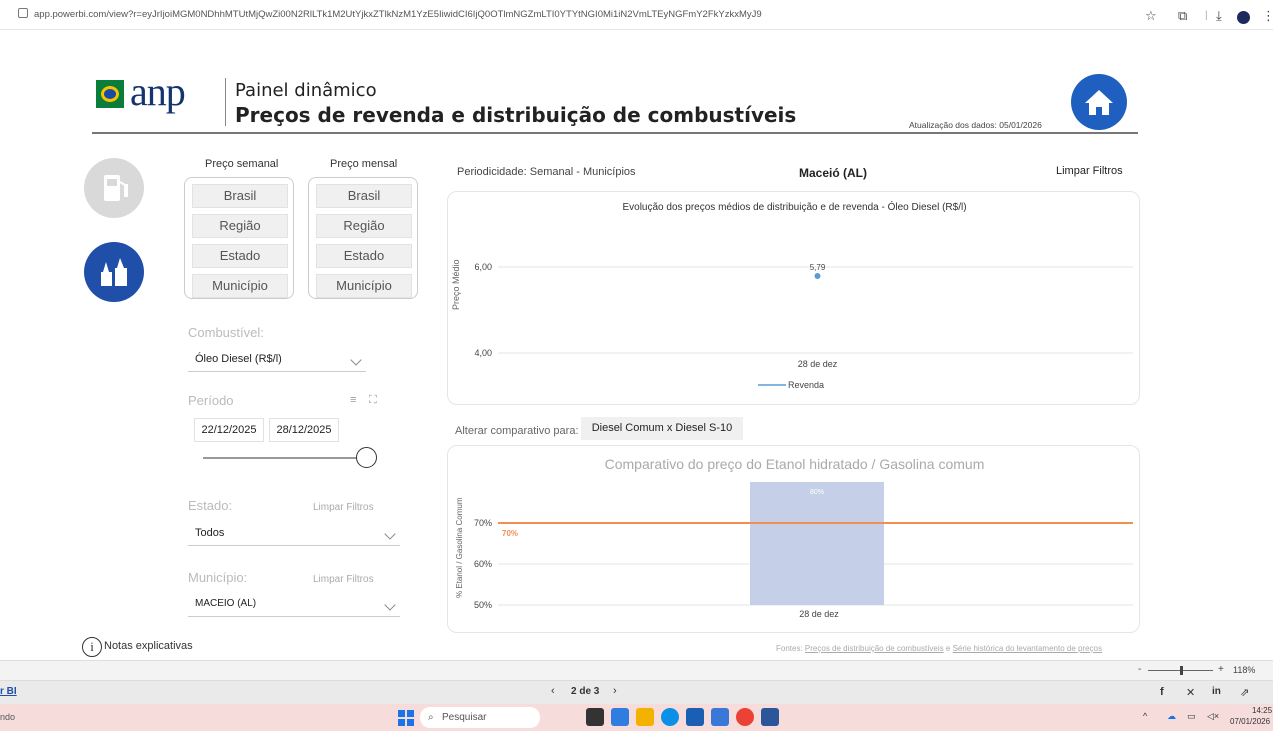 The width and height of the screenshot is (1273, 731). What do you see at coordinates (1190, 692) in the screenshot?
I see `twitter-icon: ✕` at bounding box center [1190, 692].